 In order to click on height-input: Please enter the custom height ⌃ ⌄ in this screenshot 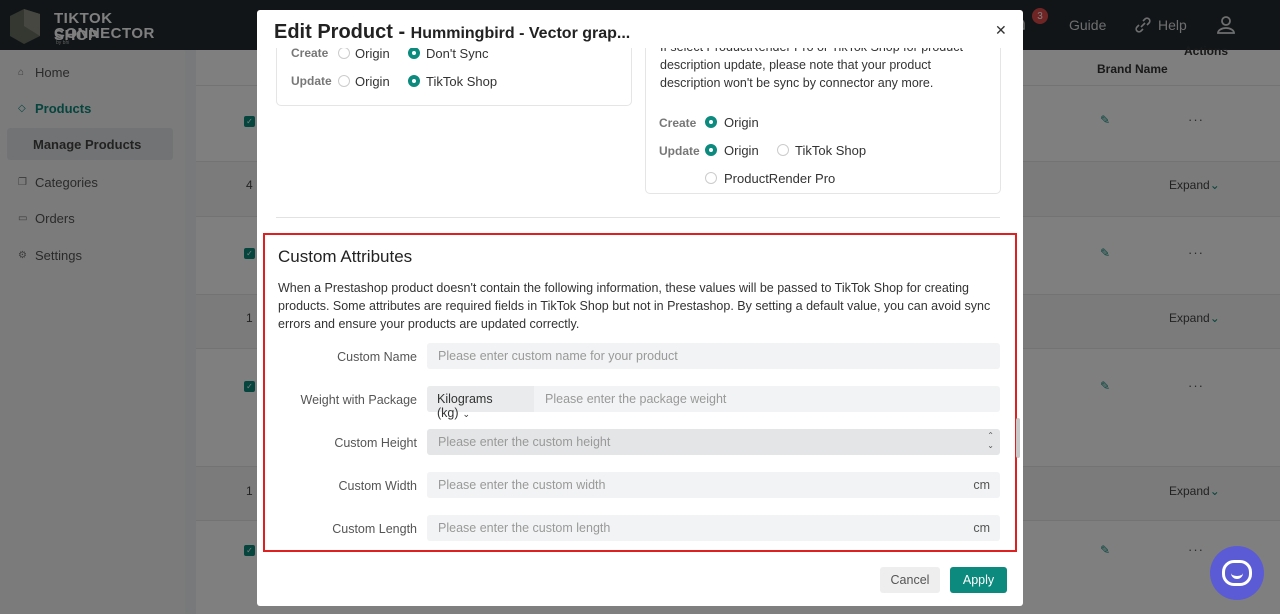, I will do `click(713, 442)`.